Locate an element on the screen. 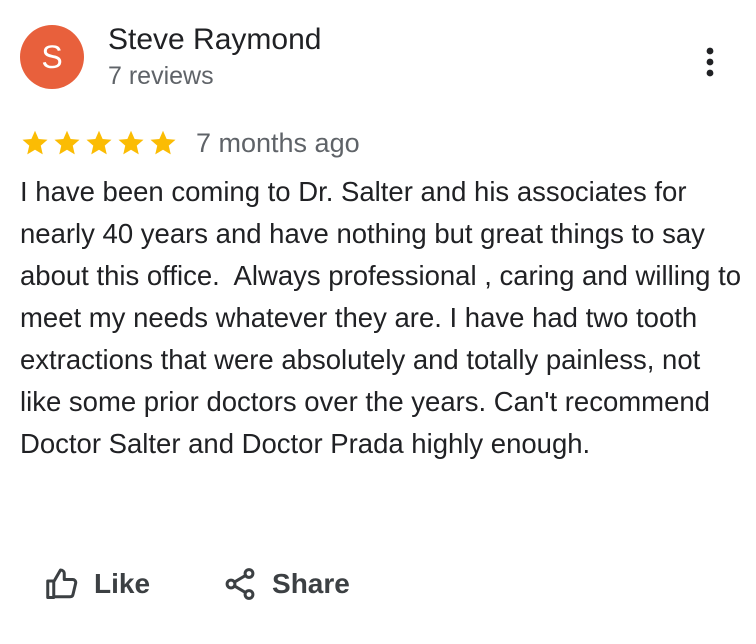 The height and width of the screenshot is (644, 756). more-vert-icon is located at coordinates (710, 62).